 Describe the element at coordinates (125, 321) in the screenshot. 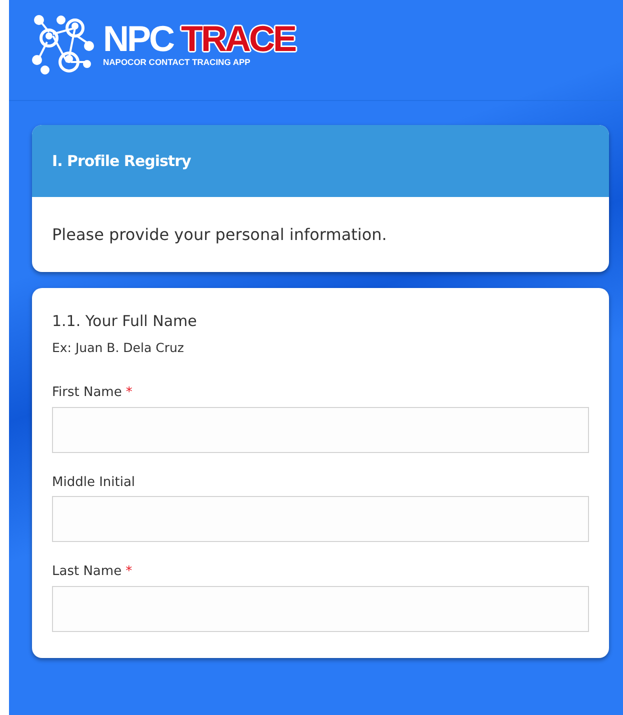

I see `question-title: 1.1. Your Full Name` at that location.